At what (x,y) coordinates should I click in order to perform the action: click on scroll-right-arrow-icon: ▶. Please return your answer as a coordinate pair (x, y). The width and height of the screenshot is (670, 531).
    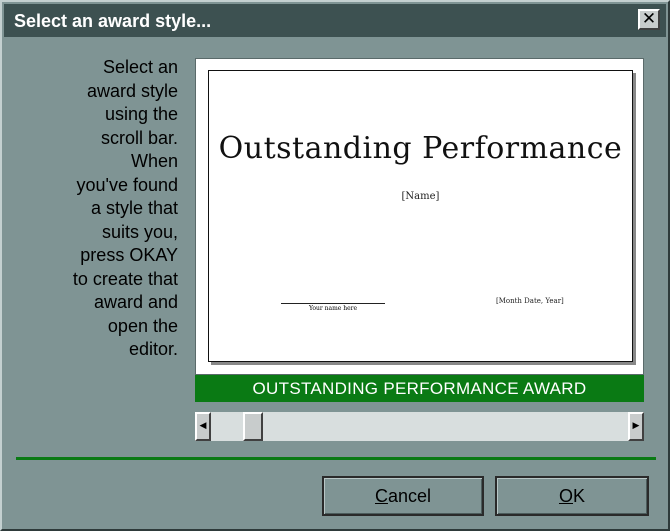
    Looking at the image, I should click on (636, 426).